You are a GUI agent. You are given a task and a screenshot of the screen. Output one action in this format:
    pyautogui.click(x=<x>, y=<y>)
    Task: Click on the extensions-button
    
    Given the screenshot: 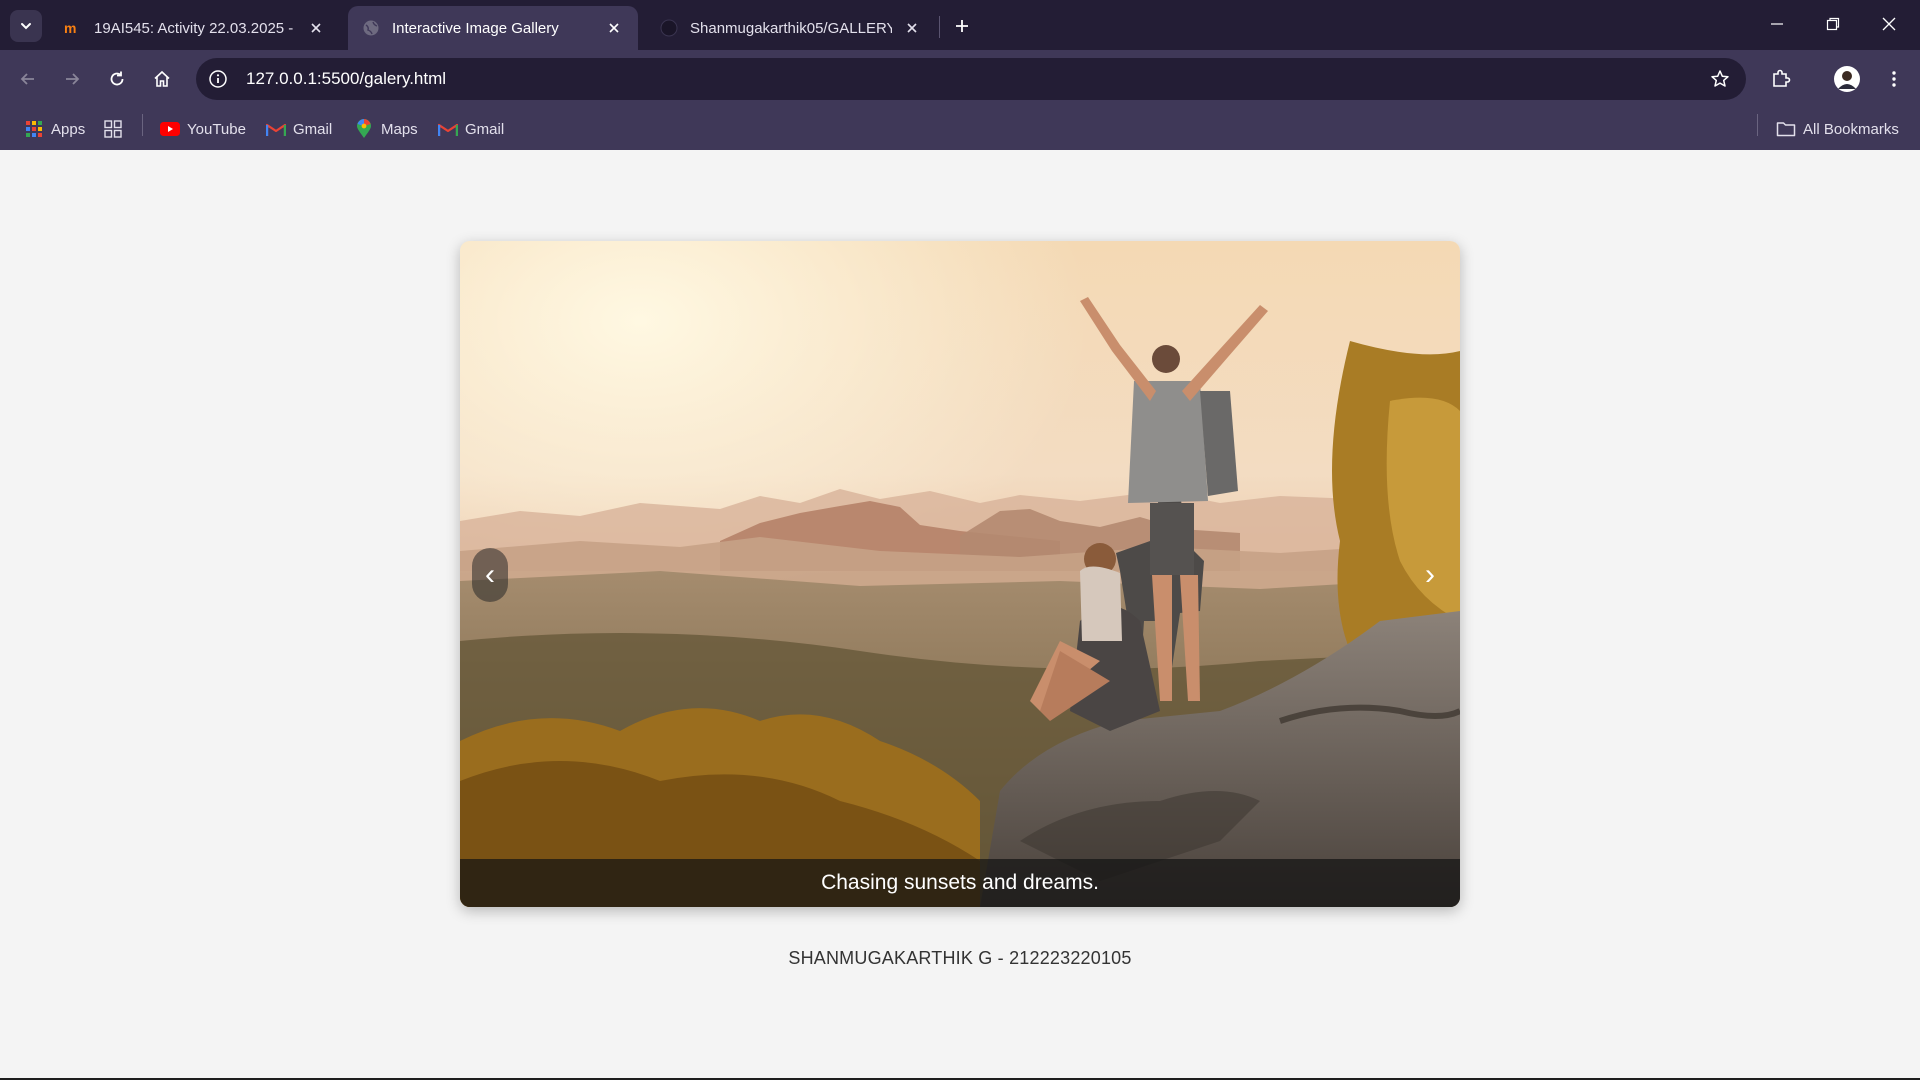 What is the action you would take?
    pyautogui.click(x=1781, y=79)
    